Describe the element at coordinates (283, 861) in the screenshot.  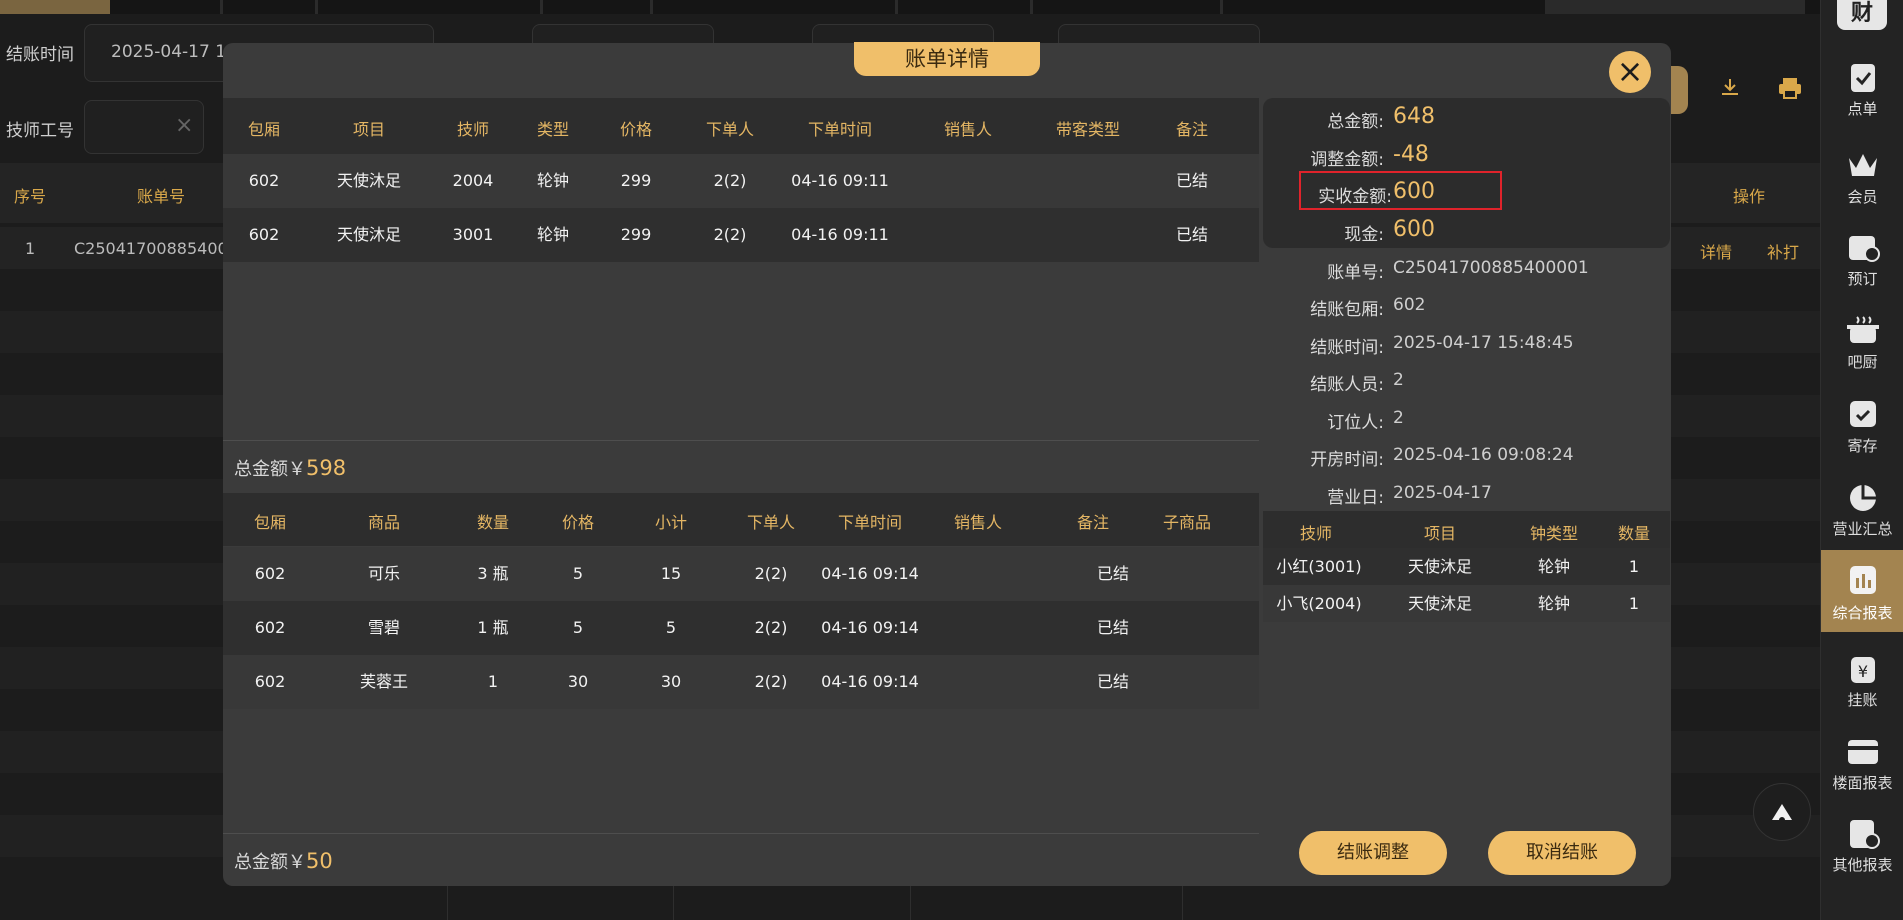
I see `goods-total: 总金额￥50` at that location.